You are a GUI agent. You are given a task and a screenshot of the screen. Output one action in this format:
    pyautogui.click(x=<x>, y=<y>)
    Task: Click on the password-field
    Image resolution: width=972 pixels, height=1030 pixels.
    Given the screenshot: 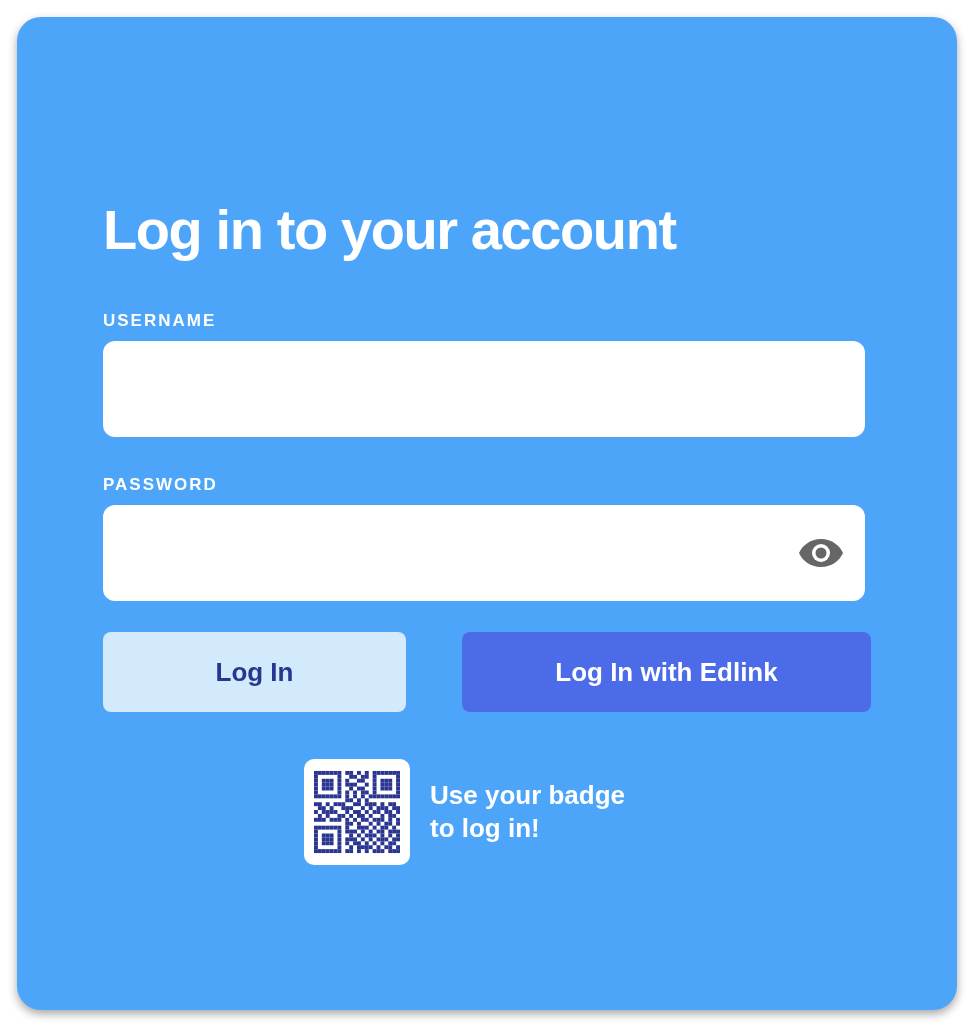 What is the action you would take?
    pyautogui.click(x=484, y=553)
    